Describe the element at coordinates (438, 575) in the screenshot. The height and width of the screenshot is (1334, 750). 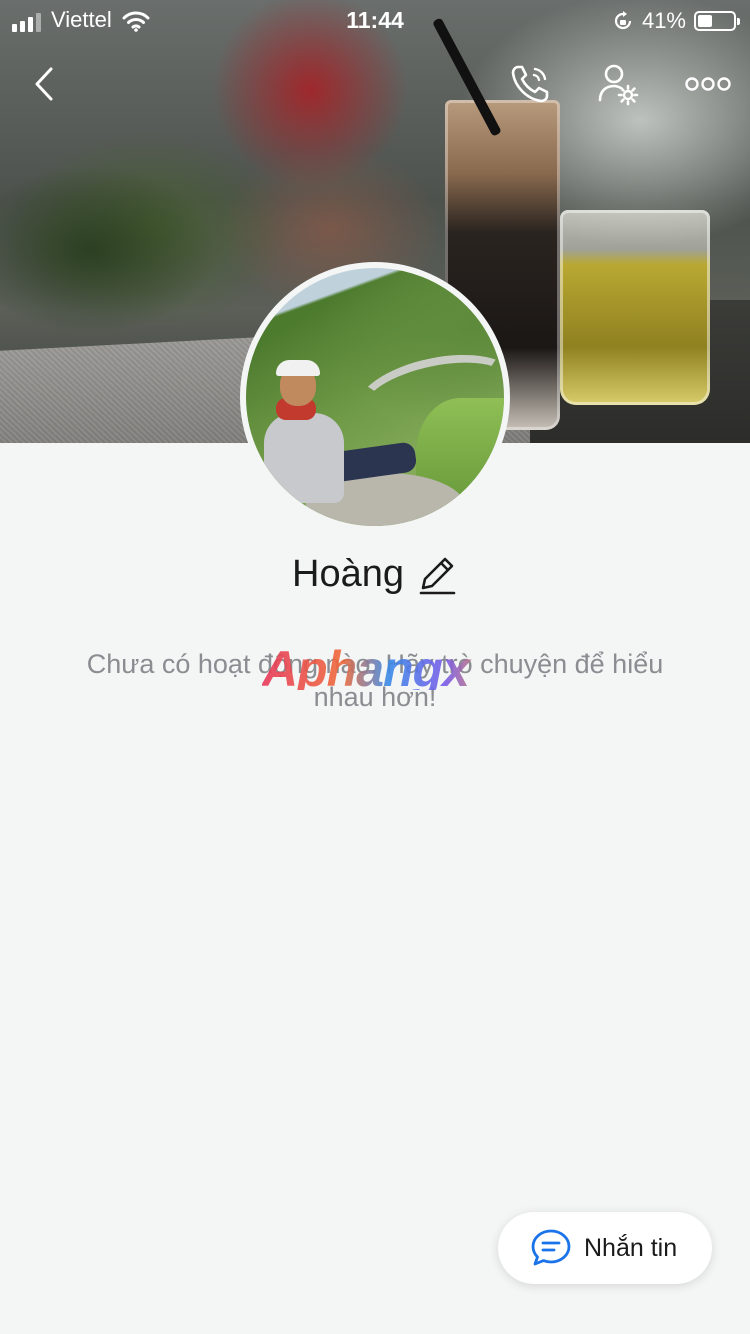
I see `pencil-icon` at that location.